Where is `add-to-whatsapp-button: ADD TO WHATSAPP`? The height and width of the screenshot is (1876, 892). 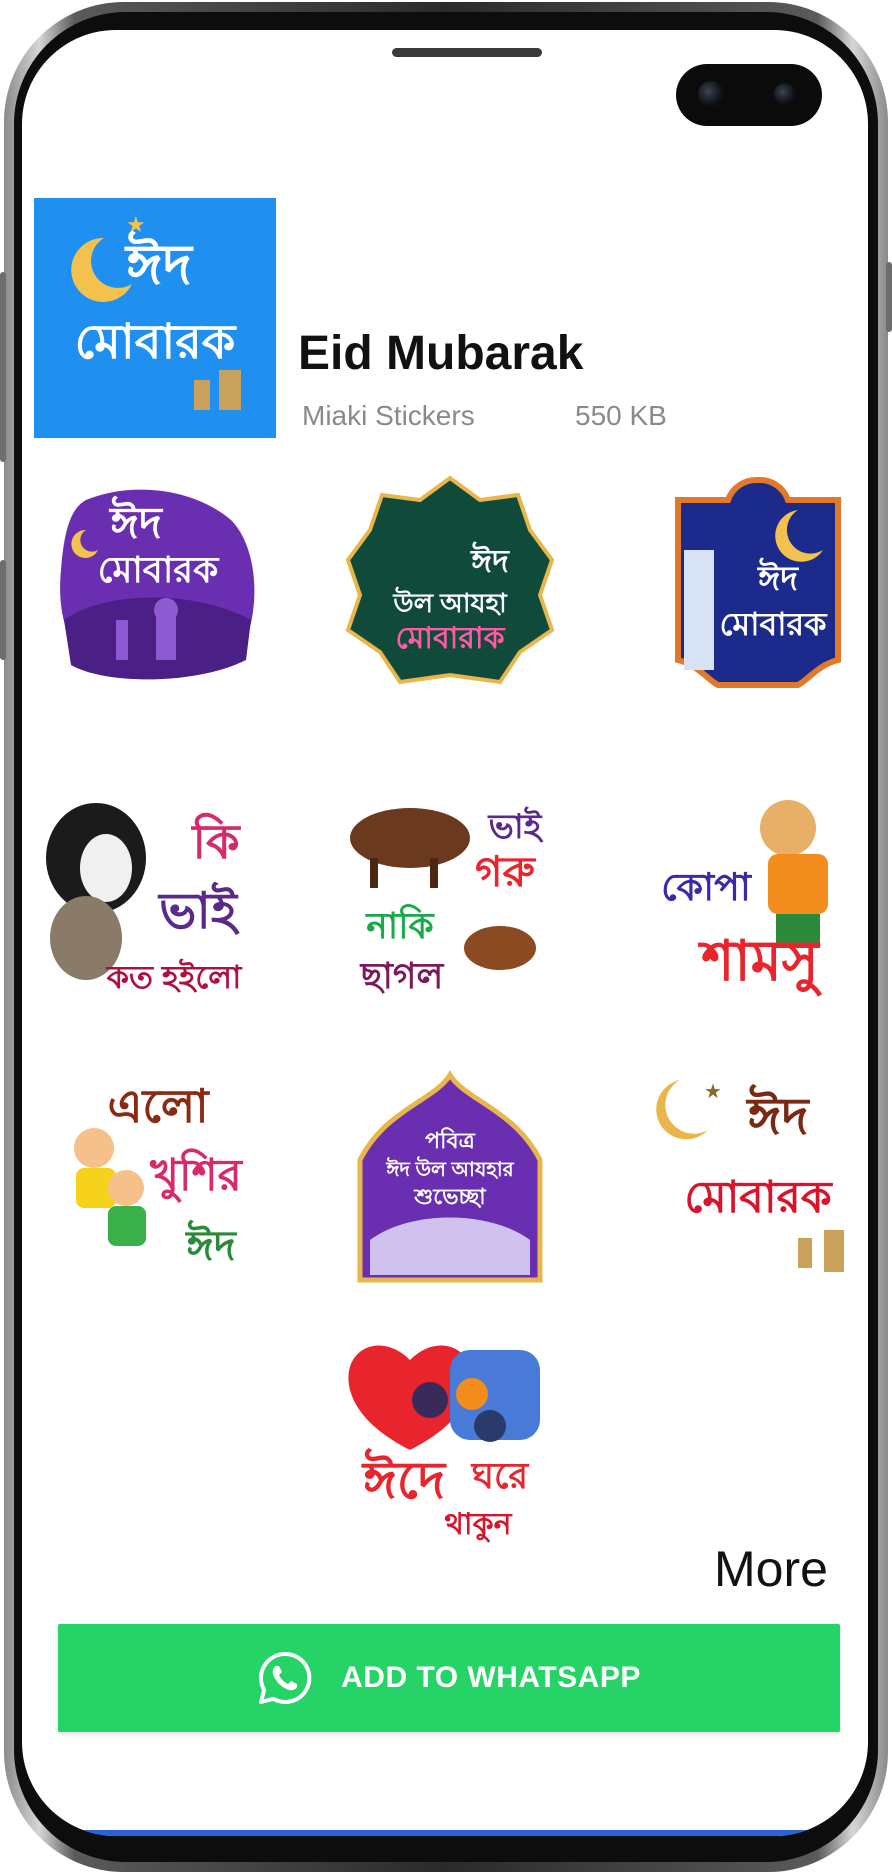 add-to-whatsapp-button: ADD TO WHATSAPP is located at coordinates (449, 1678).